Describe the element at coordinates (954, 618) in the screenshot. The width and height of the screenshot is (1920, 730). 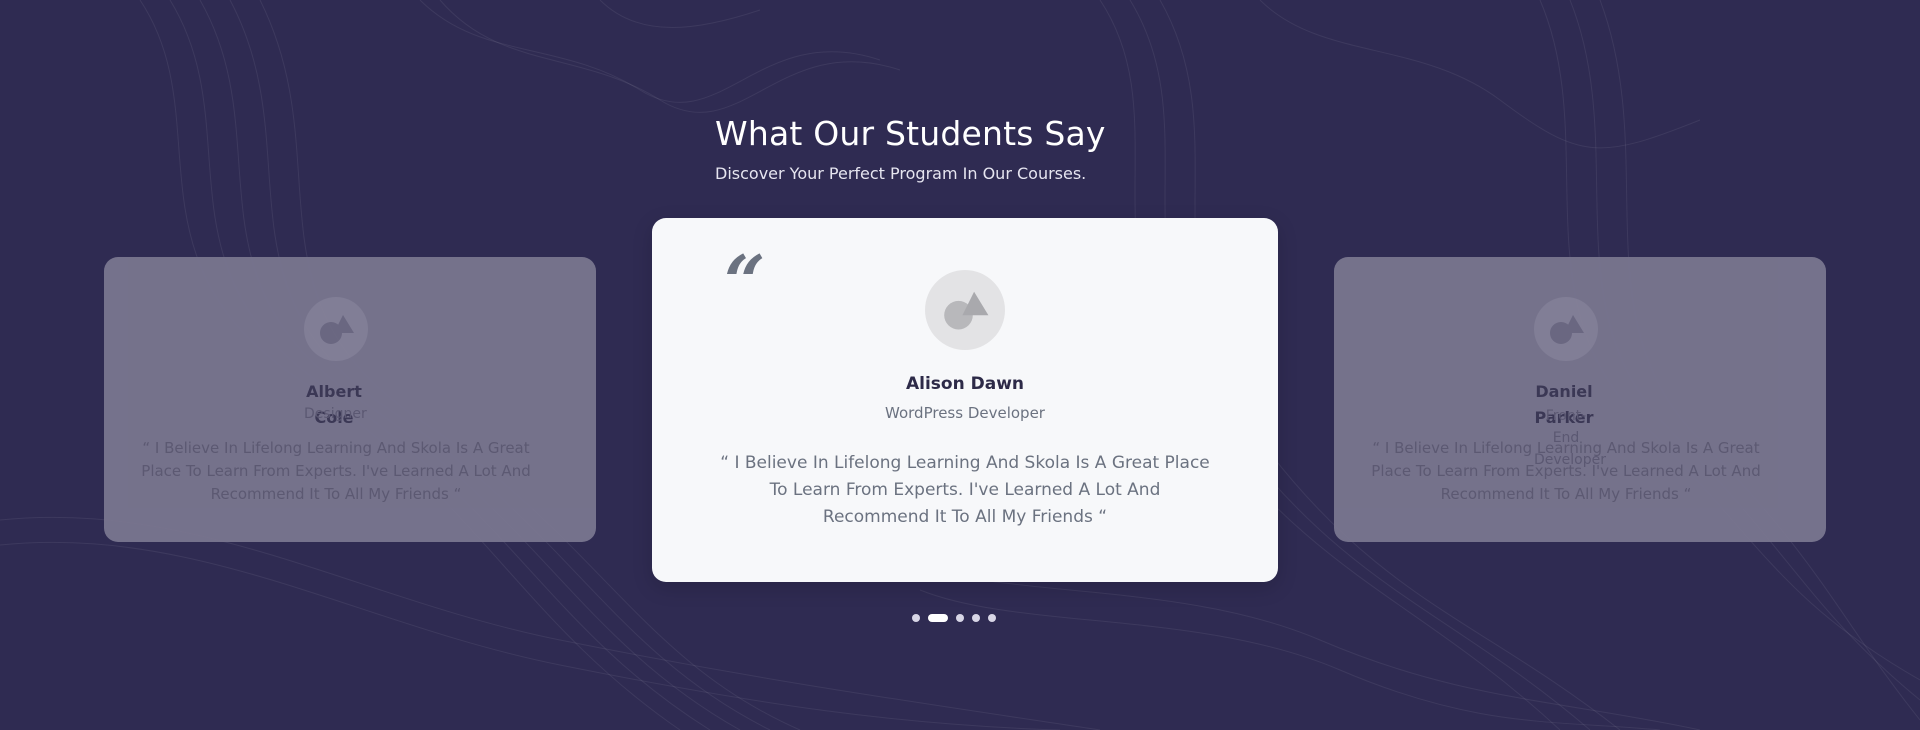
I see `carousel-pagination` at that location.